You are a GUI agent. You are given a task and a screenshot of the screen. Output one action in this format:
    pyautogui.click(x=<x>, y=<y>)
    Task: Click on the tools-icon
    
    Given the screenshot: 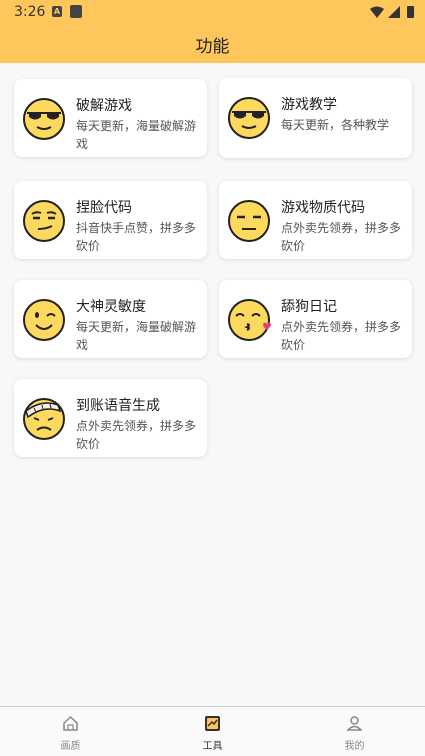 What is the action you would take?
    pyautogui.click(x=212, y=723)
    